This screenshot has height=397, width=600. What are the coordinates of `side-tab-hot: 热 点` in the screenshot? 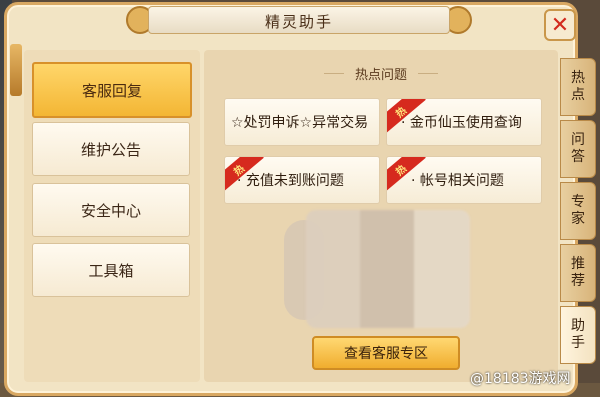 It's located at (578, 87).